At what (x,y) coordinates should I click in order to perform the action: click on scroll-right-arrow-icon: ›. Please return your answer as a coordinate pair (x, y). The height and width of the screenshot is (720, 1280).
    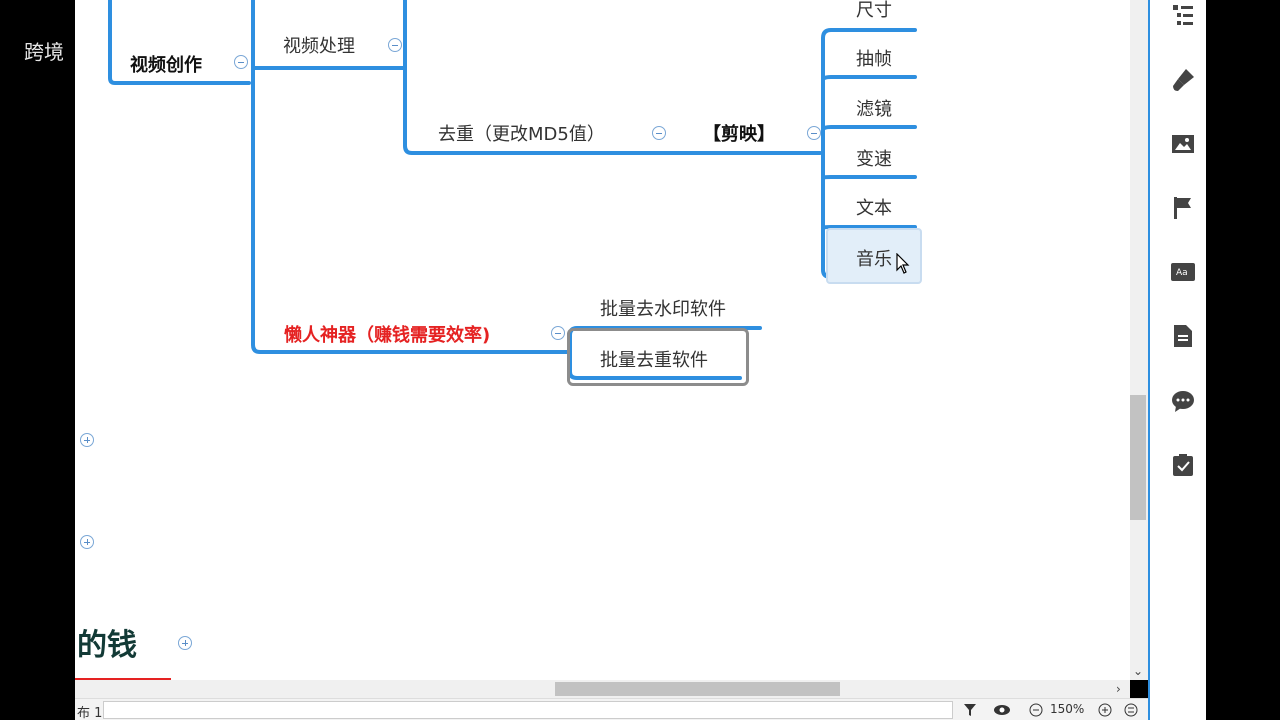
    Looking at the image, I should click on (1118, 689).